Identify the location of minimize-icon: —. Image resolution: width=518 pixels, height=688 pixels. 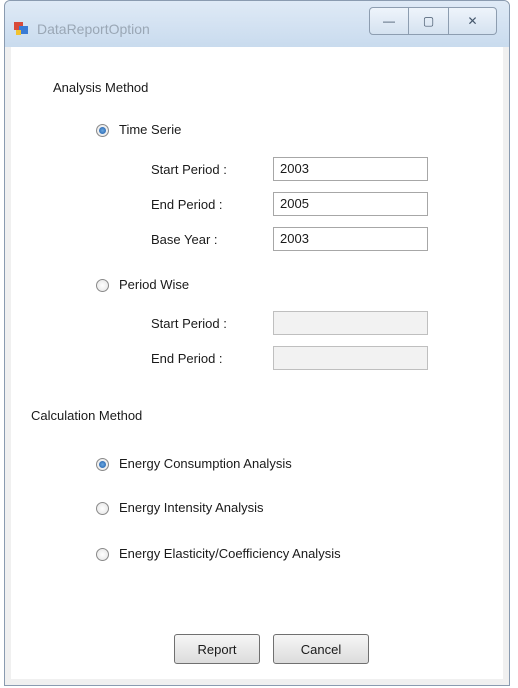
(389, 21).